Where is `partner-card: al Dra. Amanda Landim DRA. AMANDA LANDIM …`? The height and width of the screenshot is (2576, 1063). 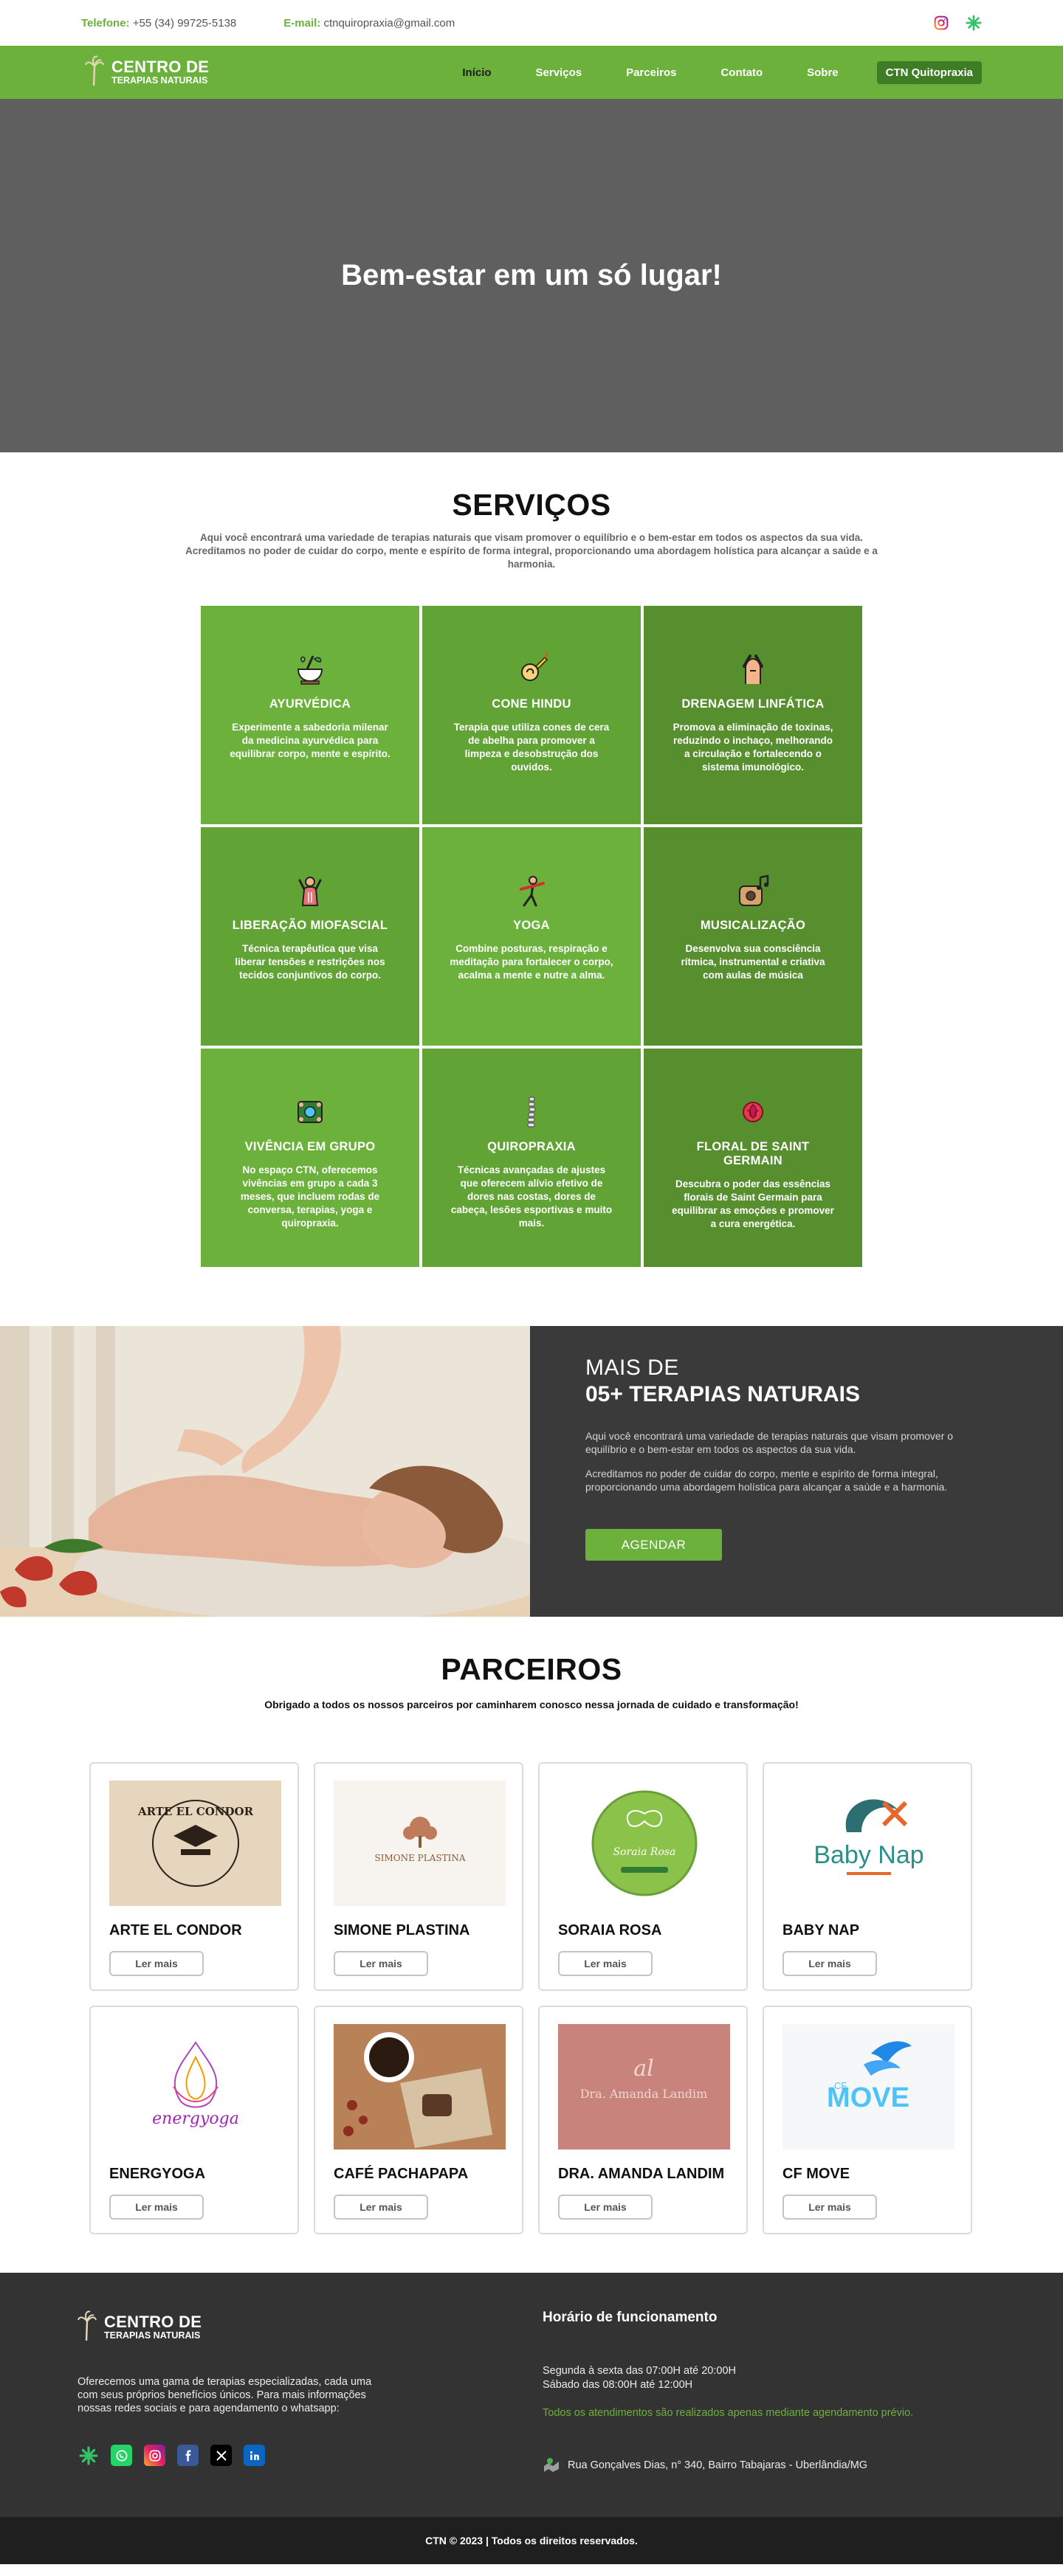
partner-card: al Dra. Amanda Landim DRA. AMANDA LANDIM … is located at coordinates (643, 2120).